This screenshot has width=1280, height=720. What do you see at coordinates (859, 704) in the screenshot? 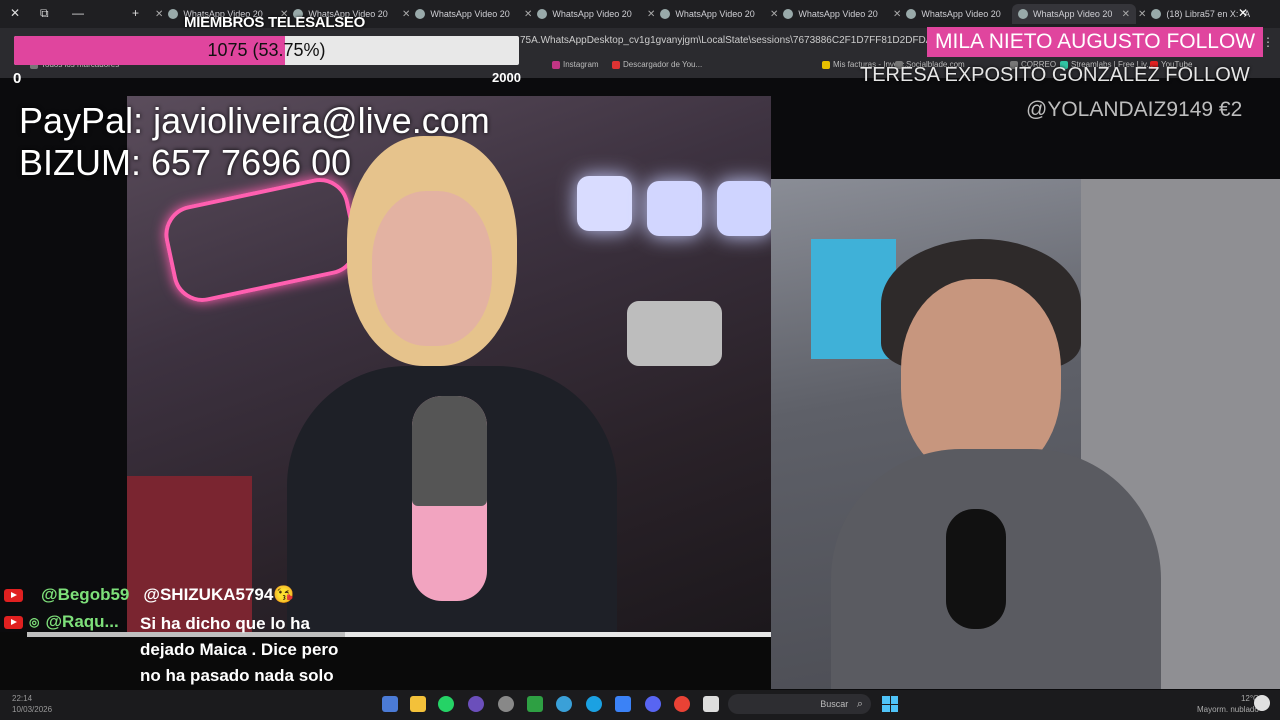
I see `search-icon: ⌕` at bounding box center [859, 704].